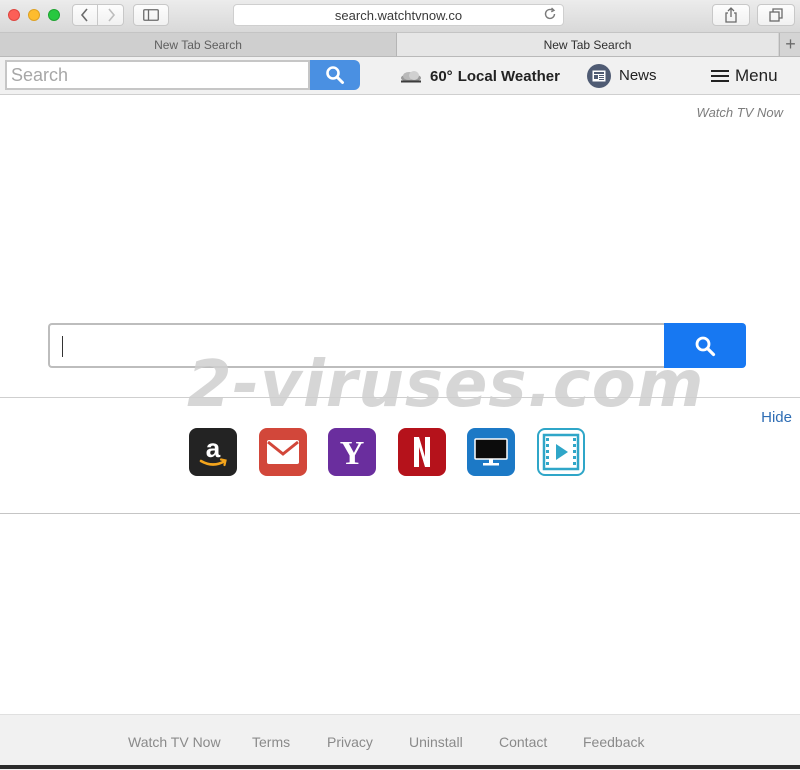 Image resolution: width=800 pixels, height=770 pixels. I want to click on mail-icon, so click(283, 452).